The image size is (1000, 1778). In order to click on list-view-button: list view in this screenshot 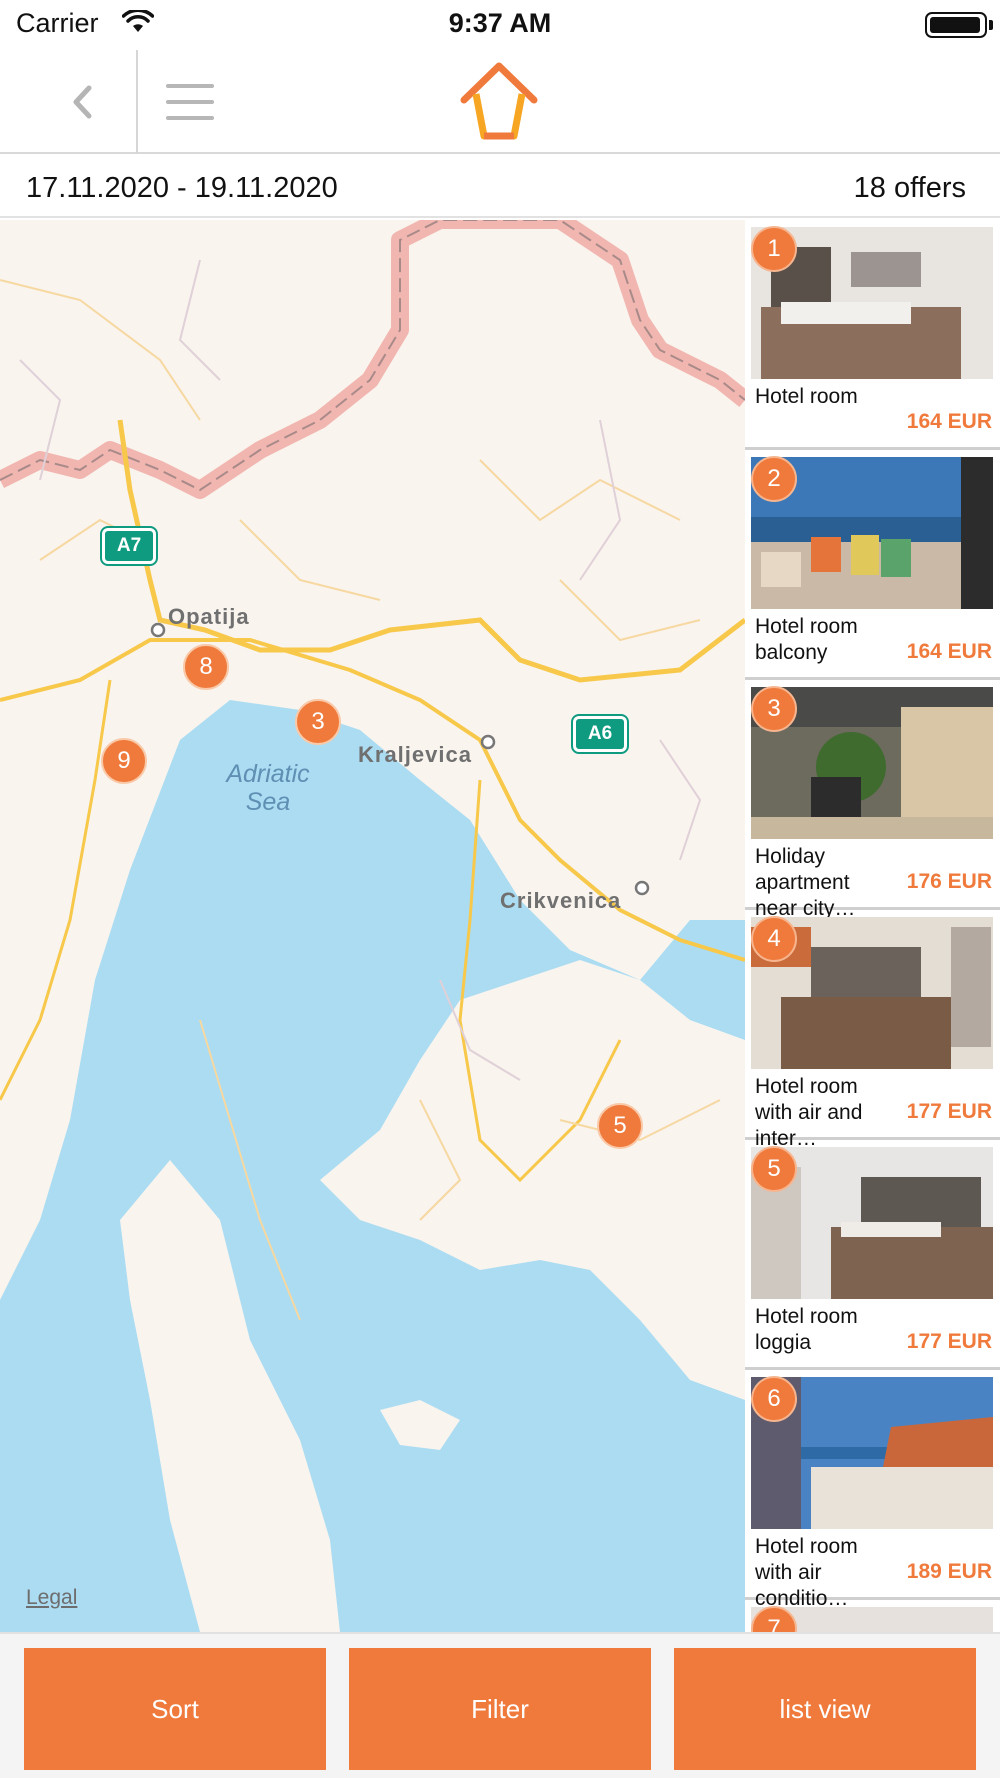, I will do `click(825, 1709)`.